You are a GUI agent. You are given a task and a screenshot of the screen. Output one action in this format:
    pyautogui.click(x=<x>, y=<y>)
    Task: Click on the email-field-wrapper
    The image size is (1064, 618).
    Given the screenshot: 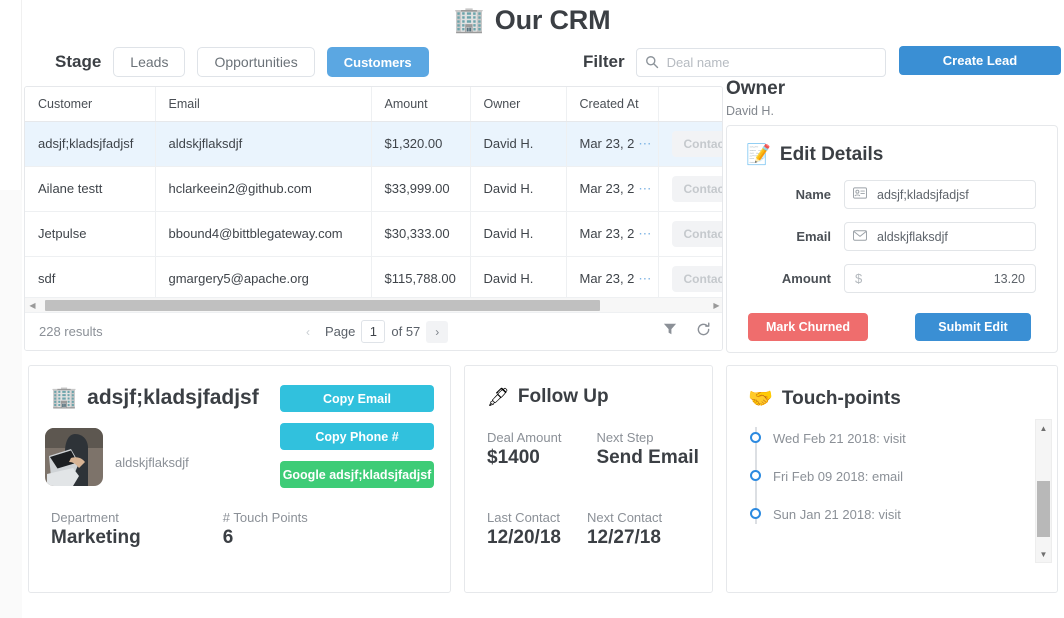 What is the action you would take?
    pyautogui.click(x=940, y=236)
    